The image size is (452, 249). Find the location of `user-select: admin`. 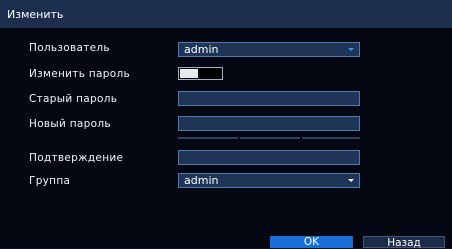

user-select: admin is located at coordinates (269, 49).